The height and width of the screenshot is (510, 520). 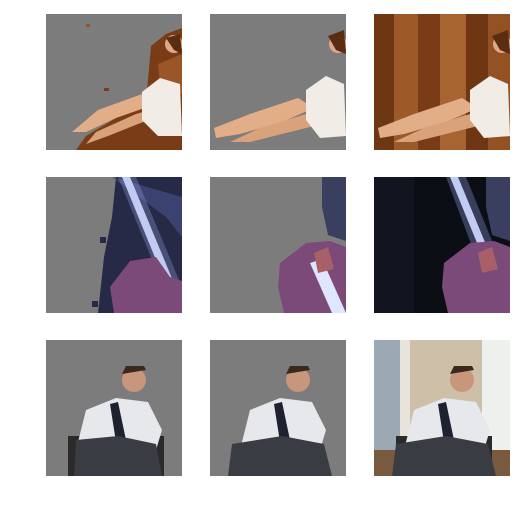 I want to click on saber-original-photo, so click(x=442, y=245).